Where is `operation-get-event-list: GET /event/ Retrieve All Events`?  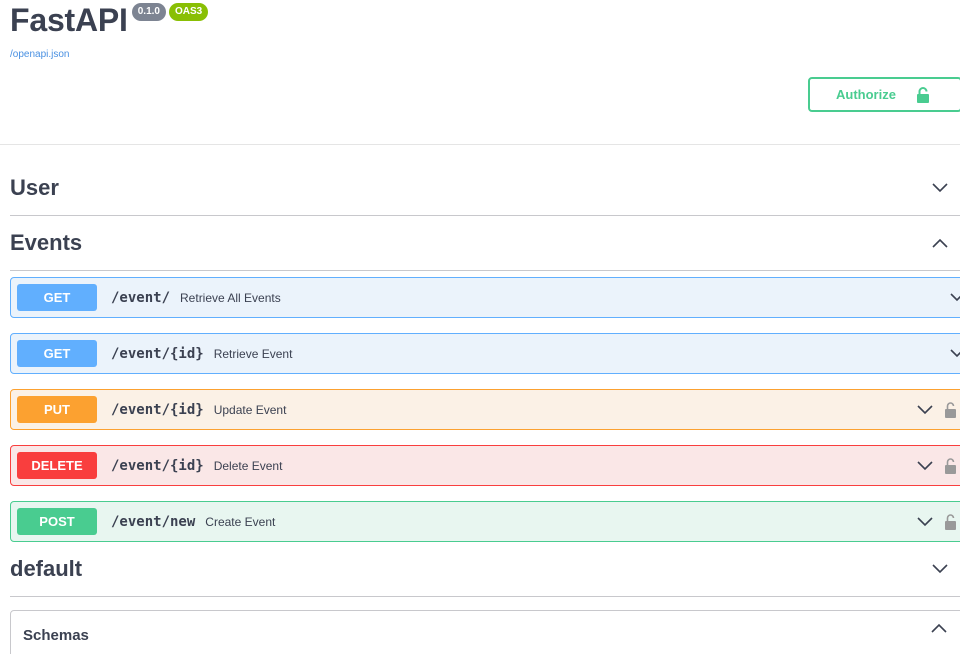 operation-get-event-list: GET /event/ Retrieve All Events is located at coordinates (485, 297).